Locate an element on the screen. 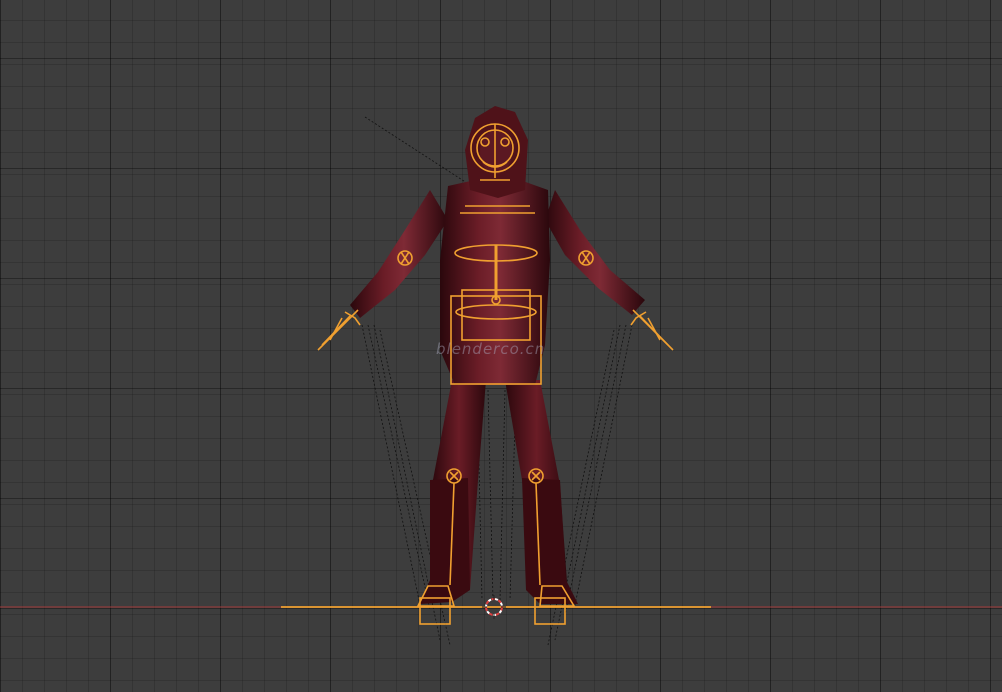 The width and height of the screenshot is (1002, 692). right-arm is located at coordinates (595, 252).